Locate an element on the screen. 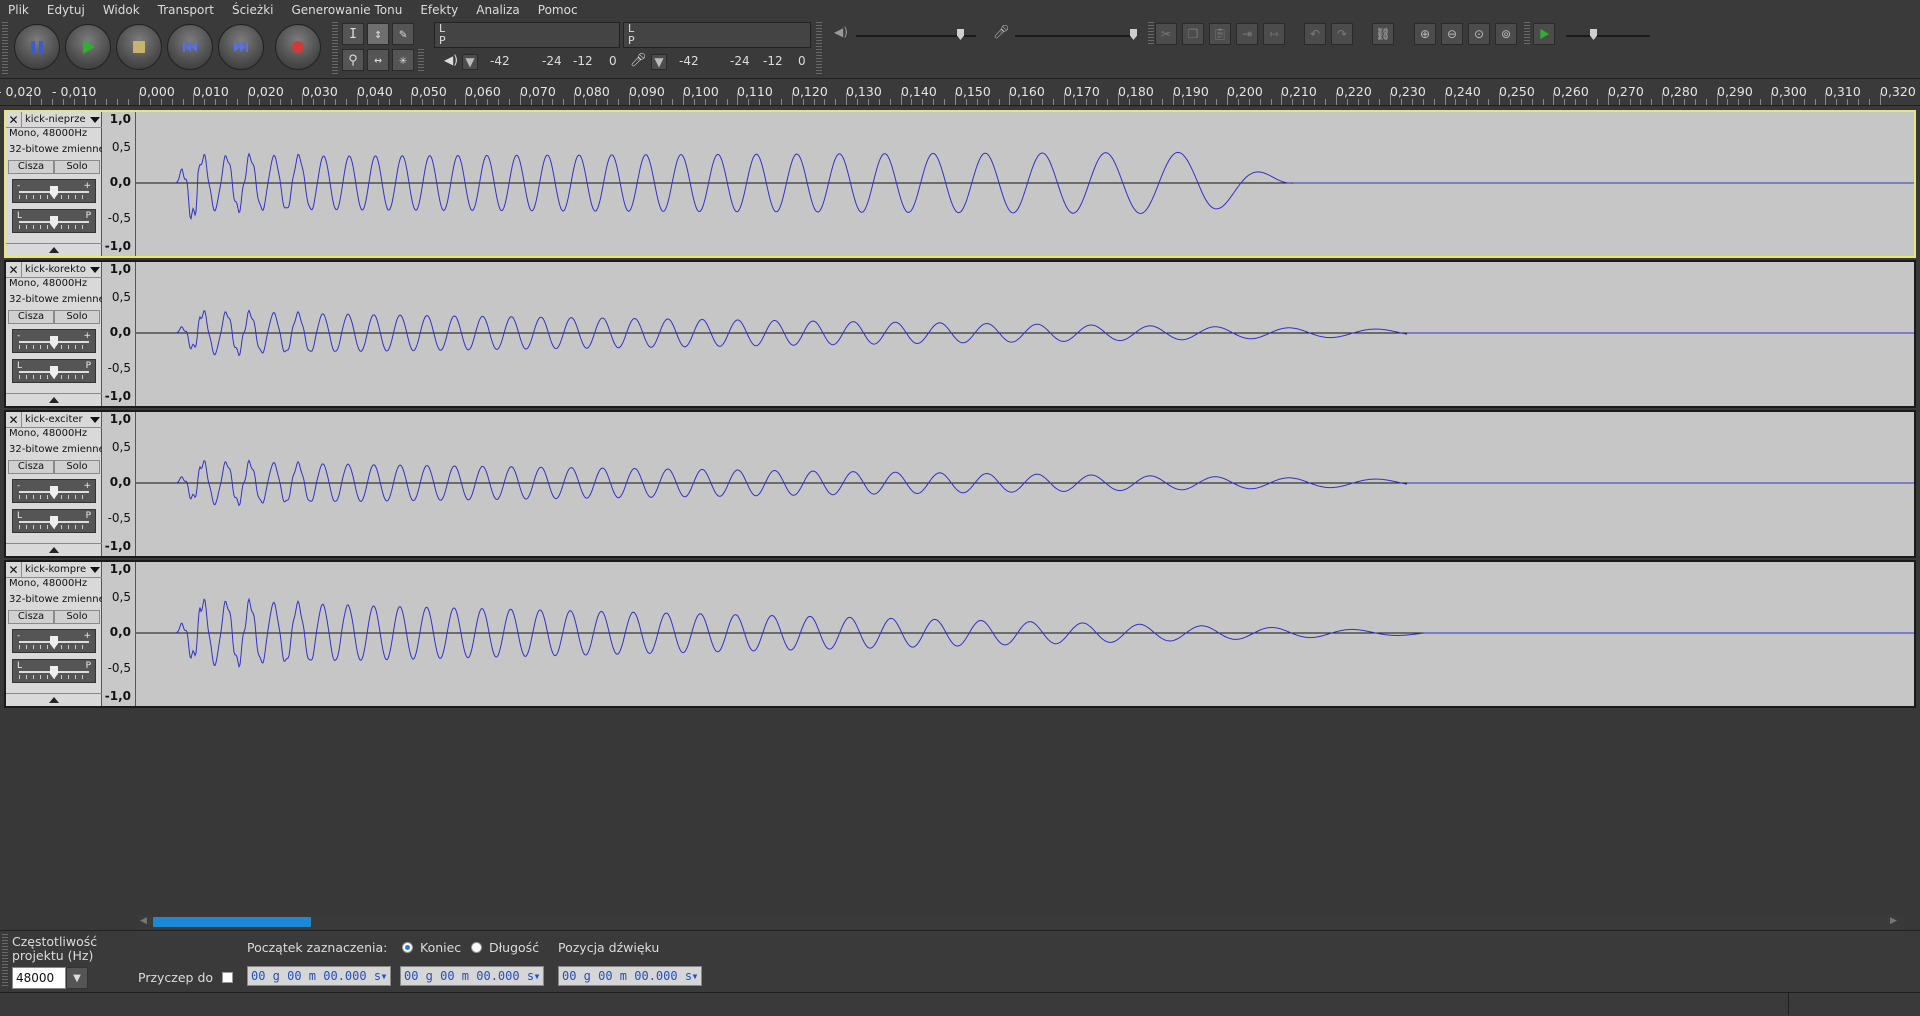 The width and height of the screenshot is (1920, 1016). skip-to-end-button is located at coordinates (241, 47).